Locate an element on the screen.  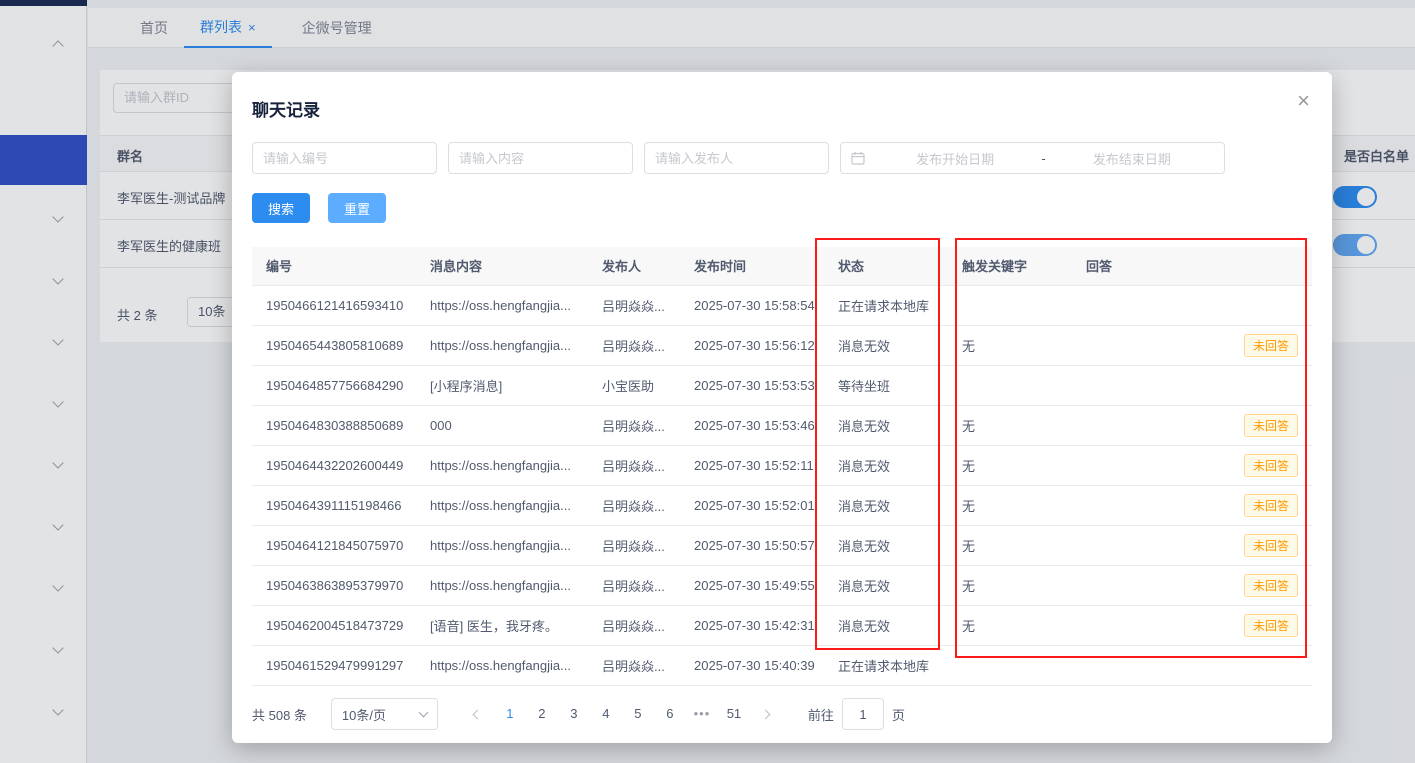
cell-content: [语音] 医生，我牙疼。 is located at coordinates (502, 625).